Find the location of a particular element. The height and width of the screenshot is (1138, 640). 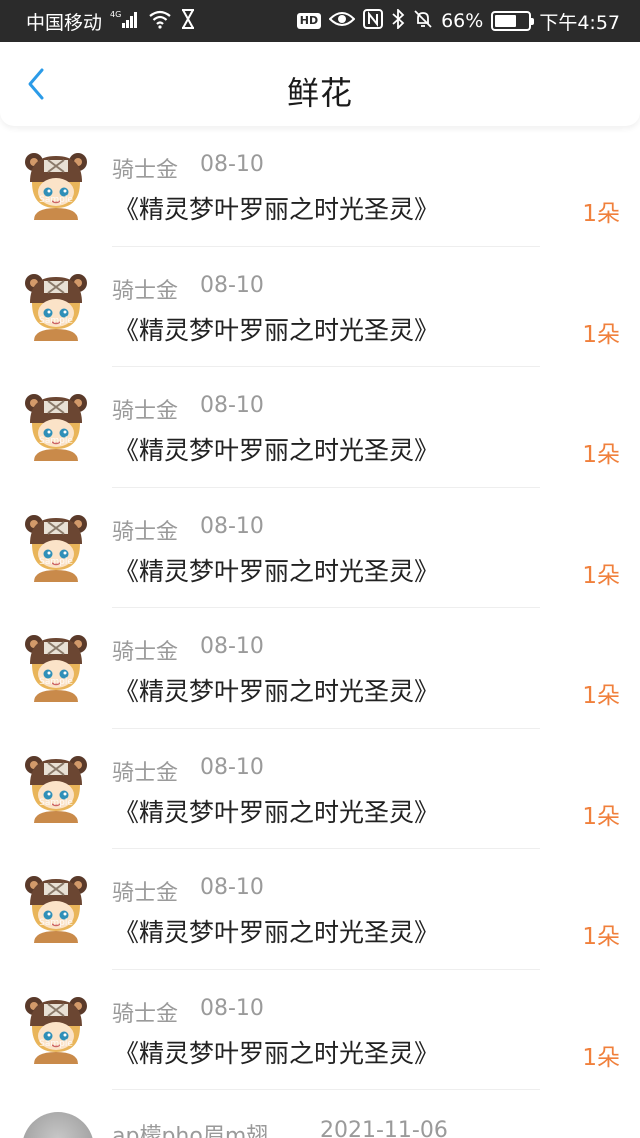

nav-bar: 鲜花 is located at coordinates (320, 84).